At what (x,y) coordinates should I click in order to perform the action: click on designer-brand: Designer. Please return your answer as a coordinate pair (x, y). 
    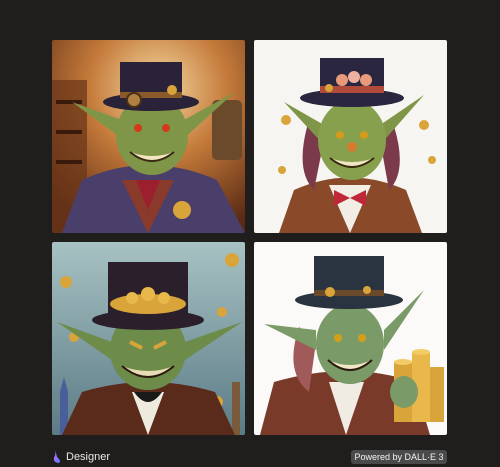
    Looking at the image, I should click on (81, 457).